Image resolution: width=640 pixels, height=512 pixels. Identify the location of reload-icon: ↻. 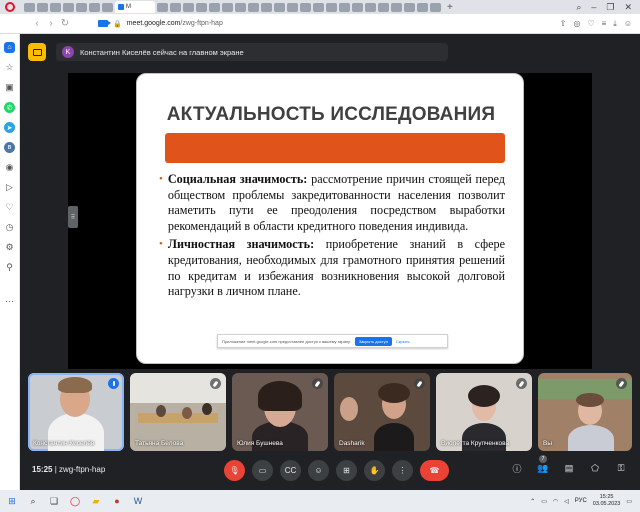
(65, 23).